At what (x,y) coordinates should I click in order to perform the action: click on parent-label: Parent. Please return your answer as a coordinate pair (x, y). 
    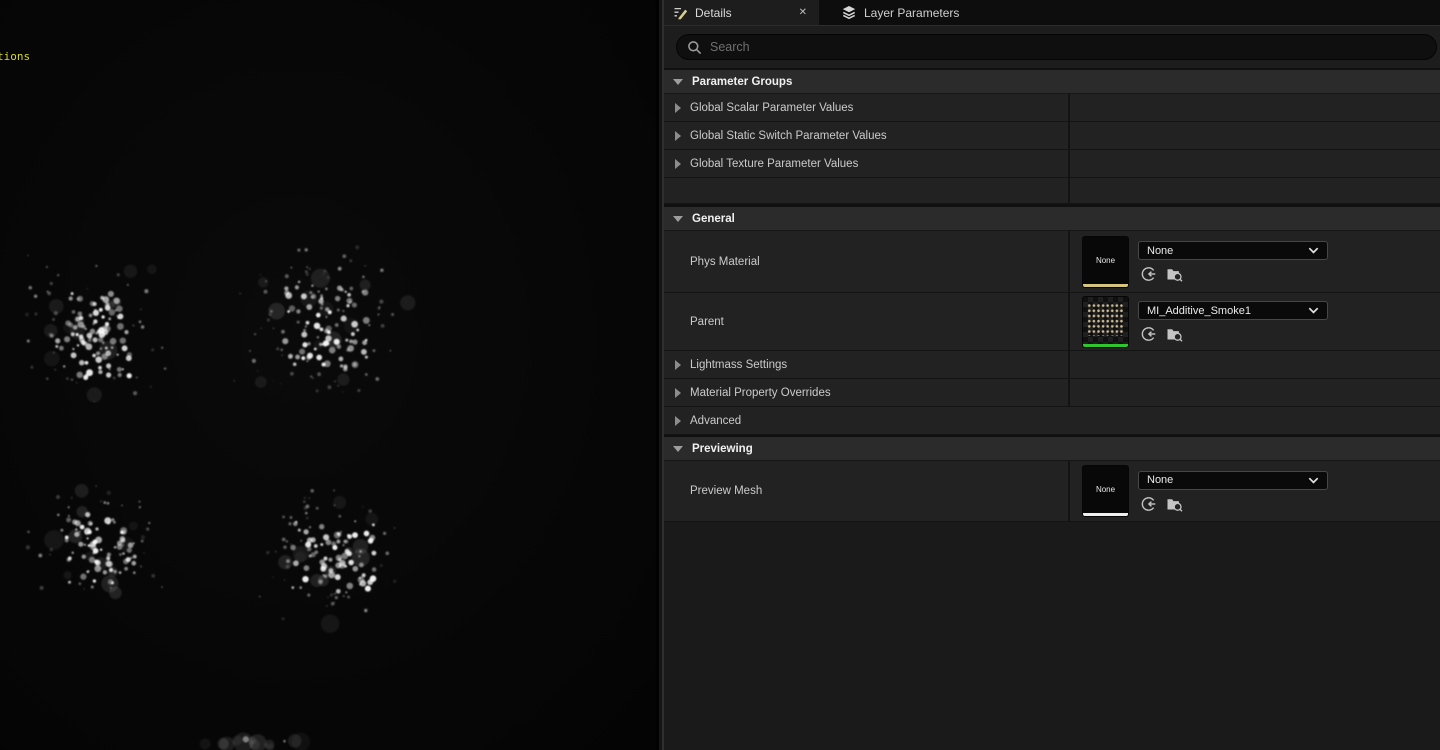
    Looking at the image, I should click on (707, 321).